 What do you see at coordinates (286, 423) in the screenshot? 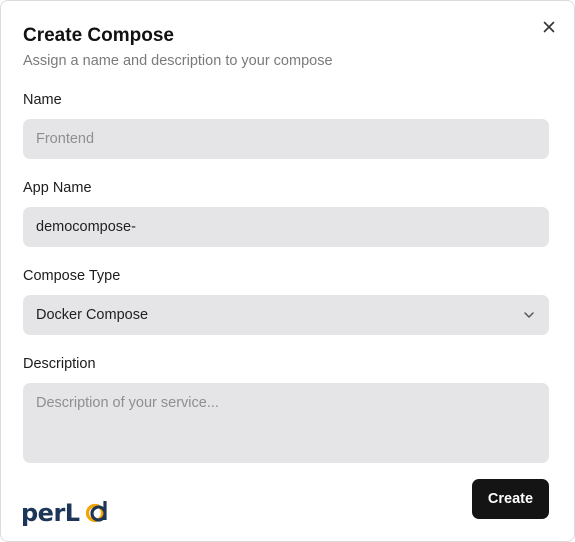
I see `description-textarea` at bounding box center [286, 423].